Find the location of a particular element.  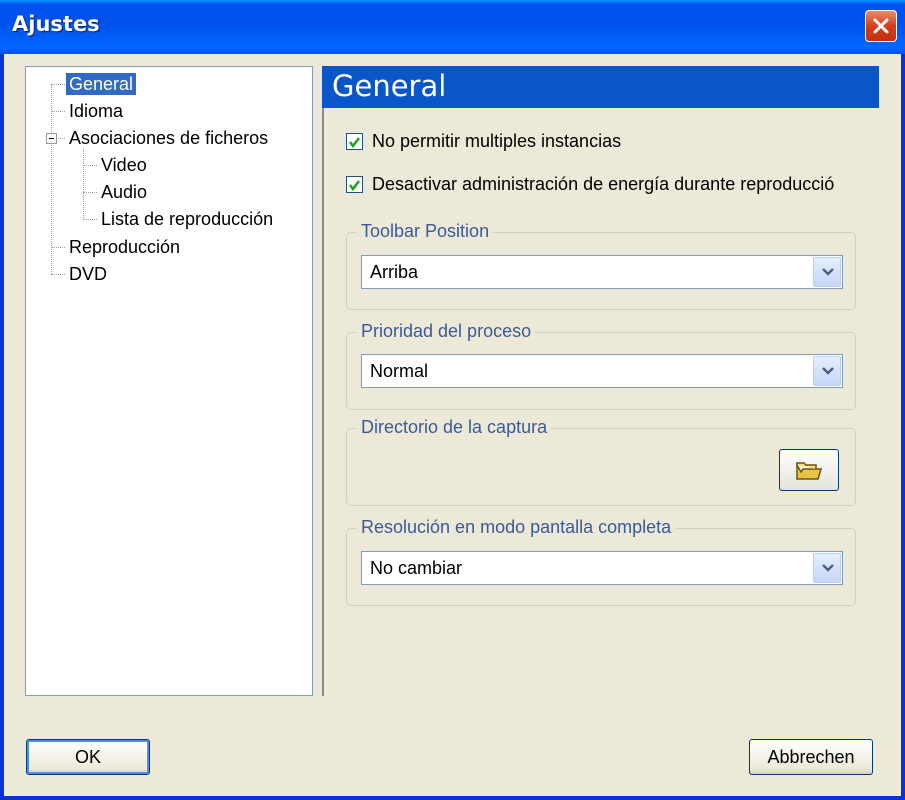

ok-button: OK is located at coordinates (88, 757).